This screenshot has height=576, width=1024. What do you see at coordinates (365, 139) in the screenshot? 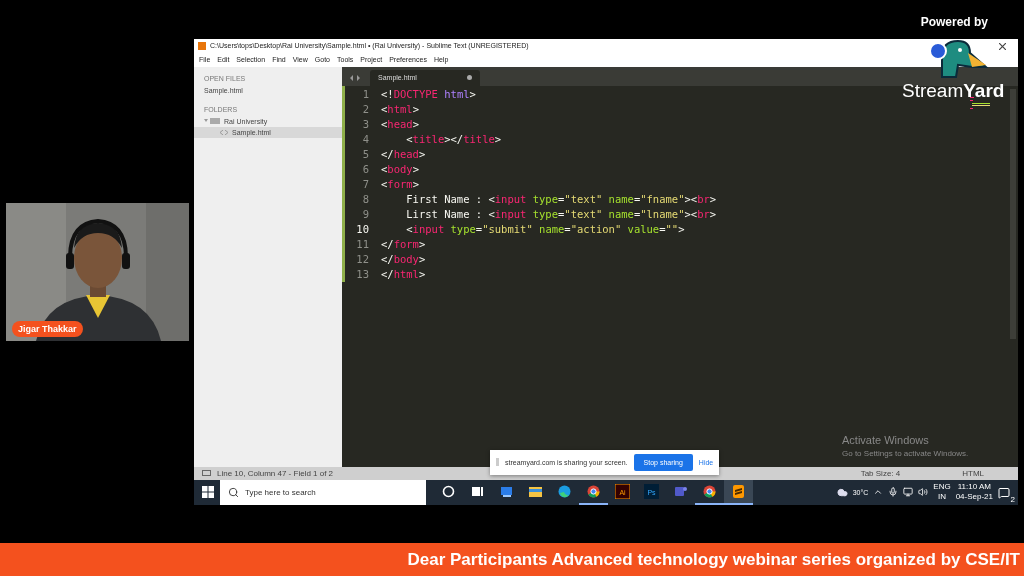
I see `line-number: 4` at bounding box center [365, 139].